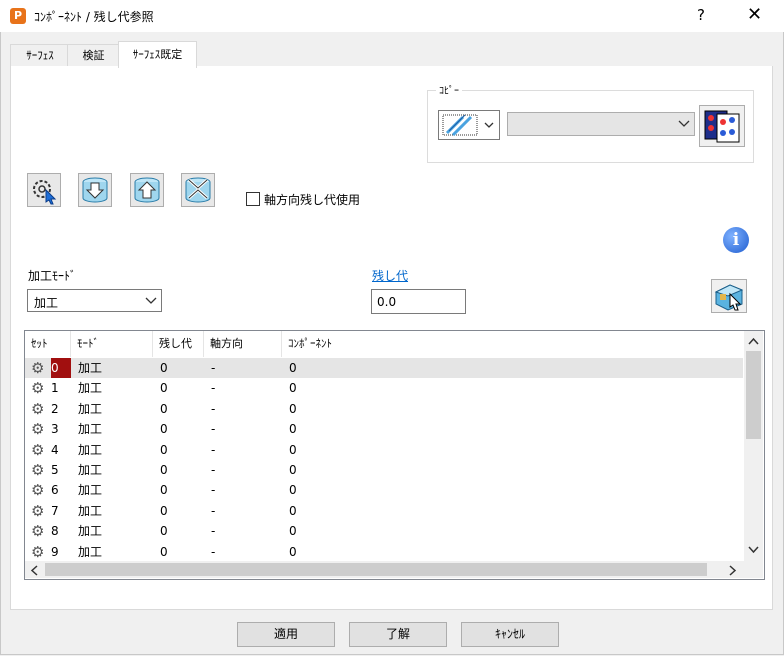 This screenshot has height=656, width=784. Describe the element at coordinates (384, 552) in the screenshot. I see `table-row: ⚙ 9 加工 0 - 0` at that location.